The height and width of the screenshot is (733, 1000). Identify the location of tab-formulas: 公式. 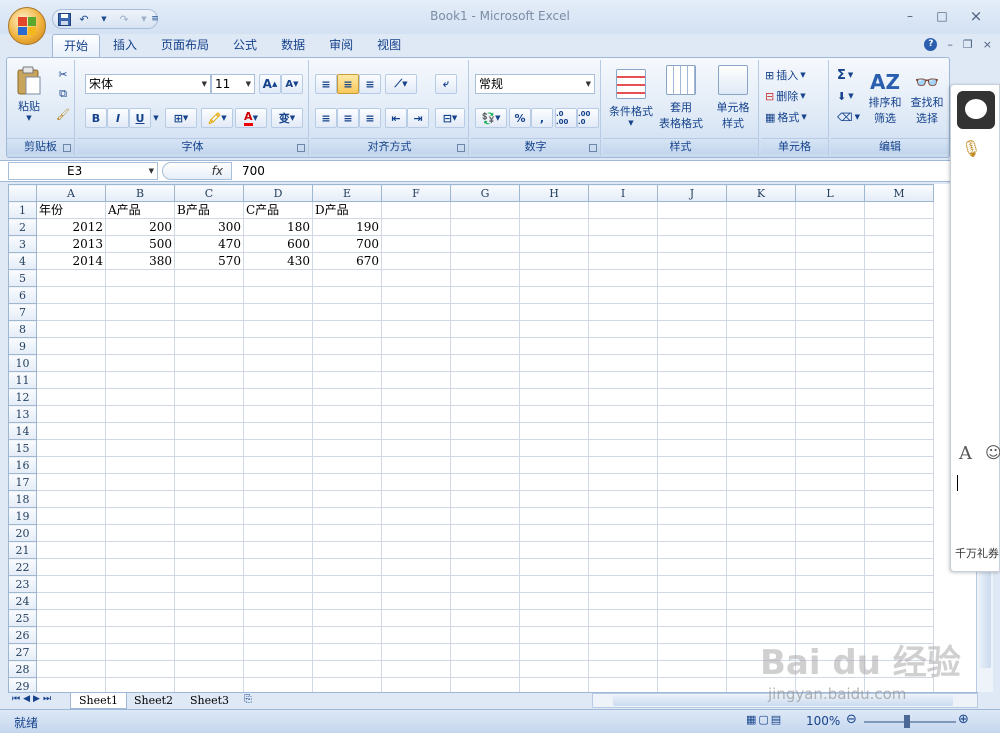
(245, 45).